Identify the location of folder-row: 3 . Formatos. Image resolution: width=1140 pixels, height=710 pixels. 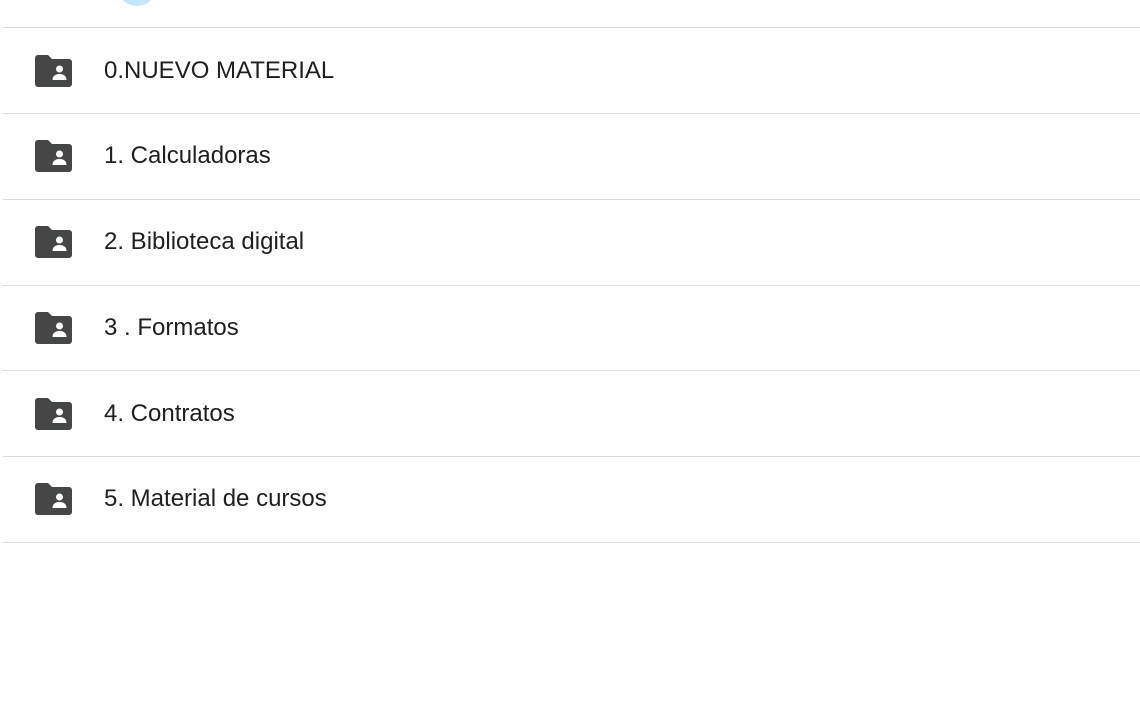
(571, 328).